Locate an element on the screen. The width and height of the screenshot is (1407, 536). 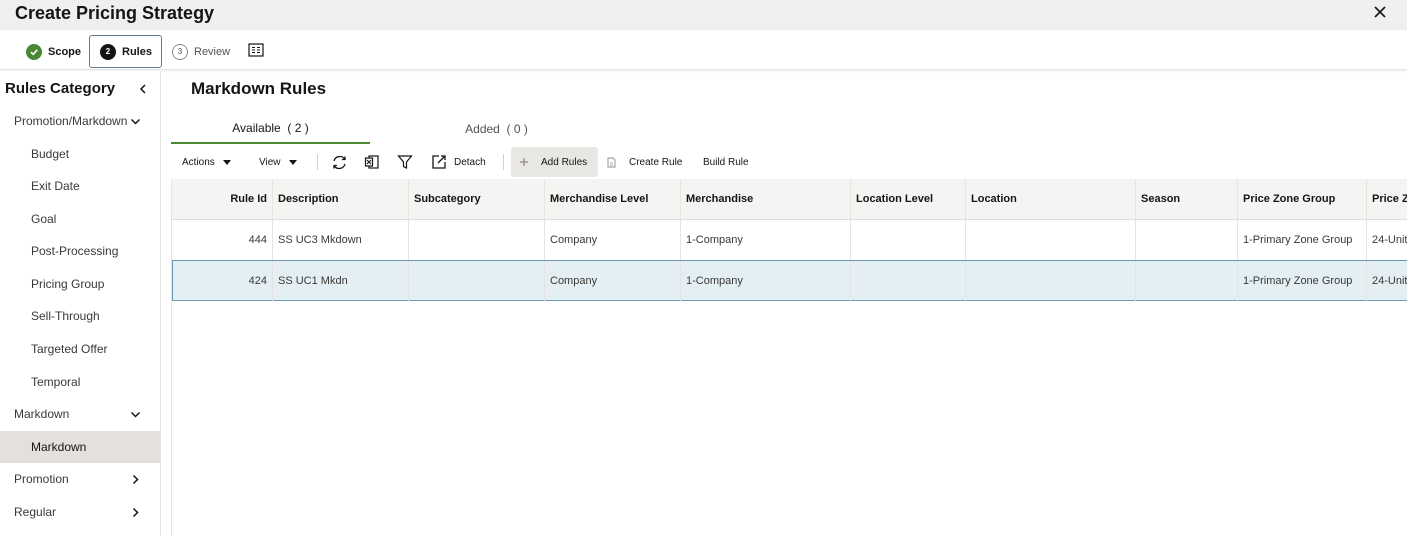
column-header-price-zone: Price Zone is located at coordinates (1387, 199).